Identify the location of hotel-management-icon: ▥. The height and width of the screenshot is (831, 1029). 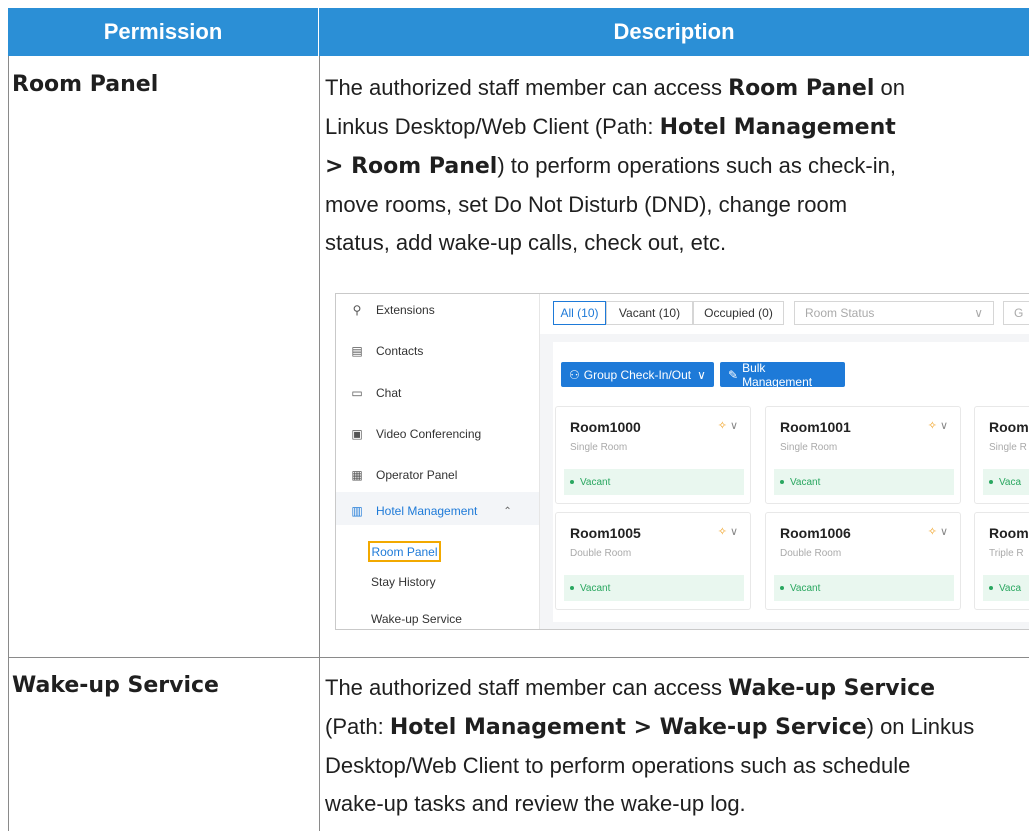
(357, 511).